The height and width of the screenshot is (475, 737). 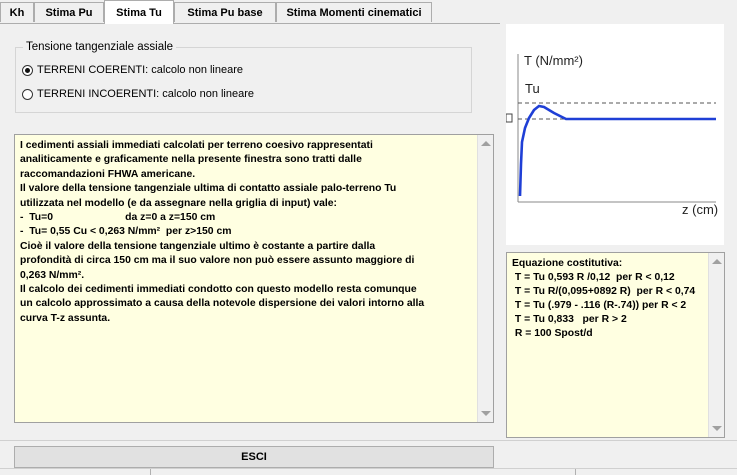 What do you see at coordinates (368, 440) in the screenshot?
I see `separator` at bounding box center [368, 440].